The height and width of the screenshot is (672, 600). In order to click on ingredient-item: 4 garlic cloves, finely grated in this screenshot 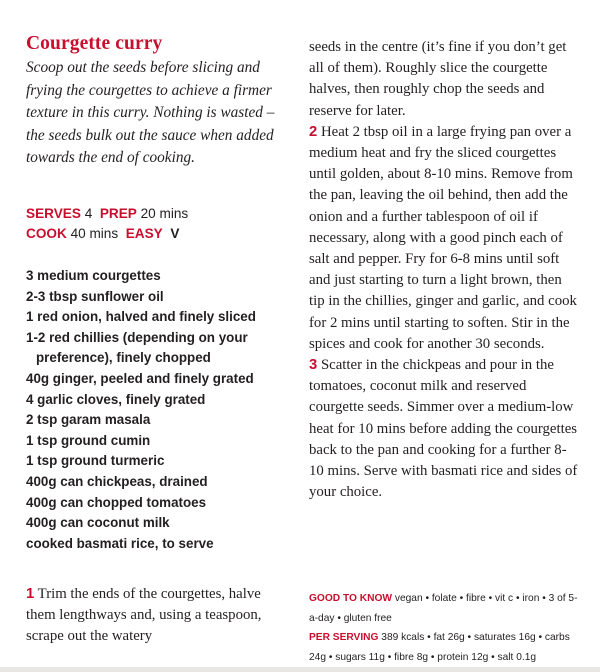, I will do `click(116, 399)`.